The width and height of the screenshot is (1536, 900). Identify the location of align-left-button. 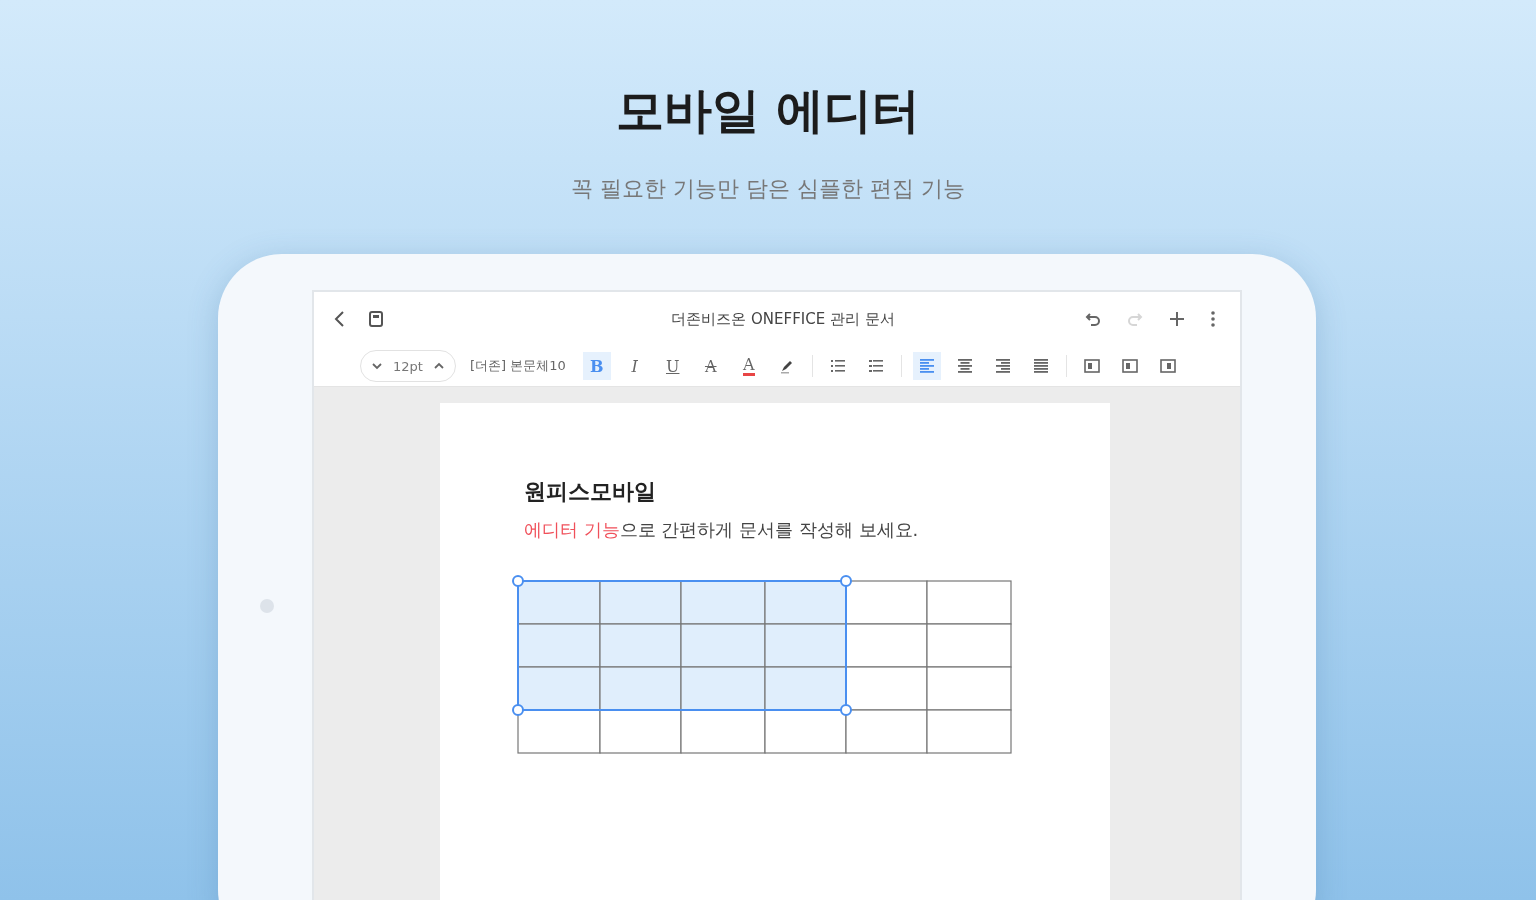
(926, 366).